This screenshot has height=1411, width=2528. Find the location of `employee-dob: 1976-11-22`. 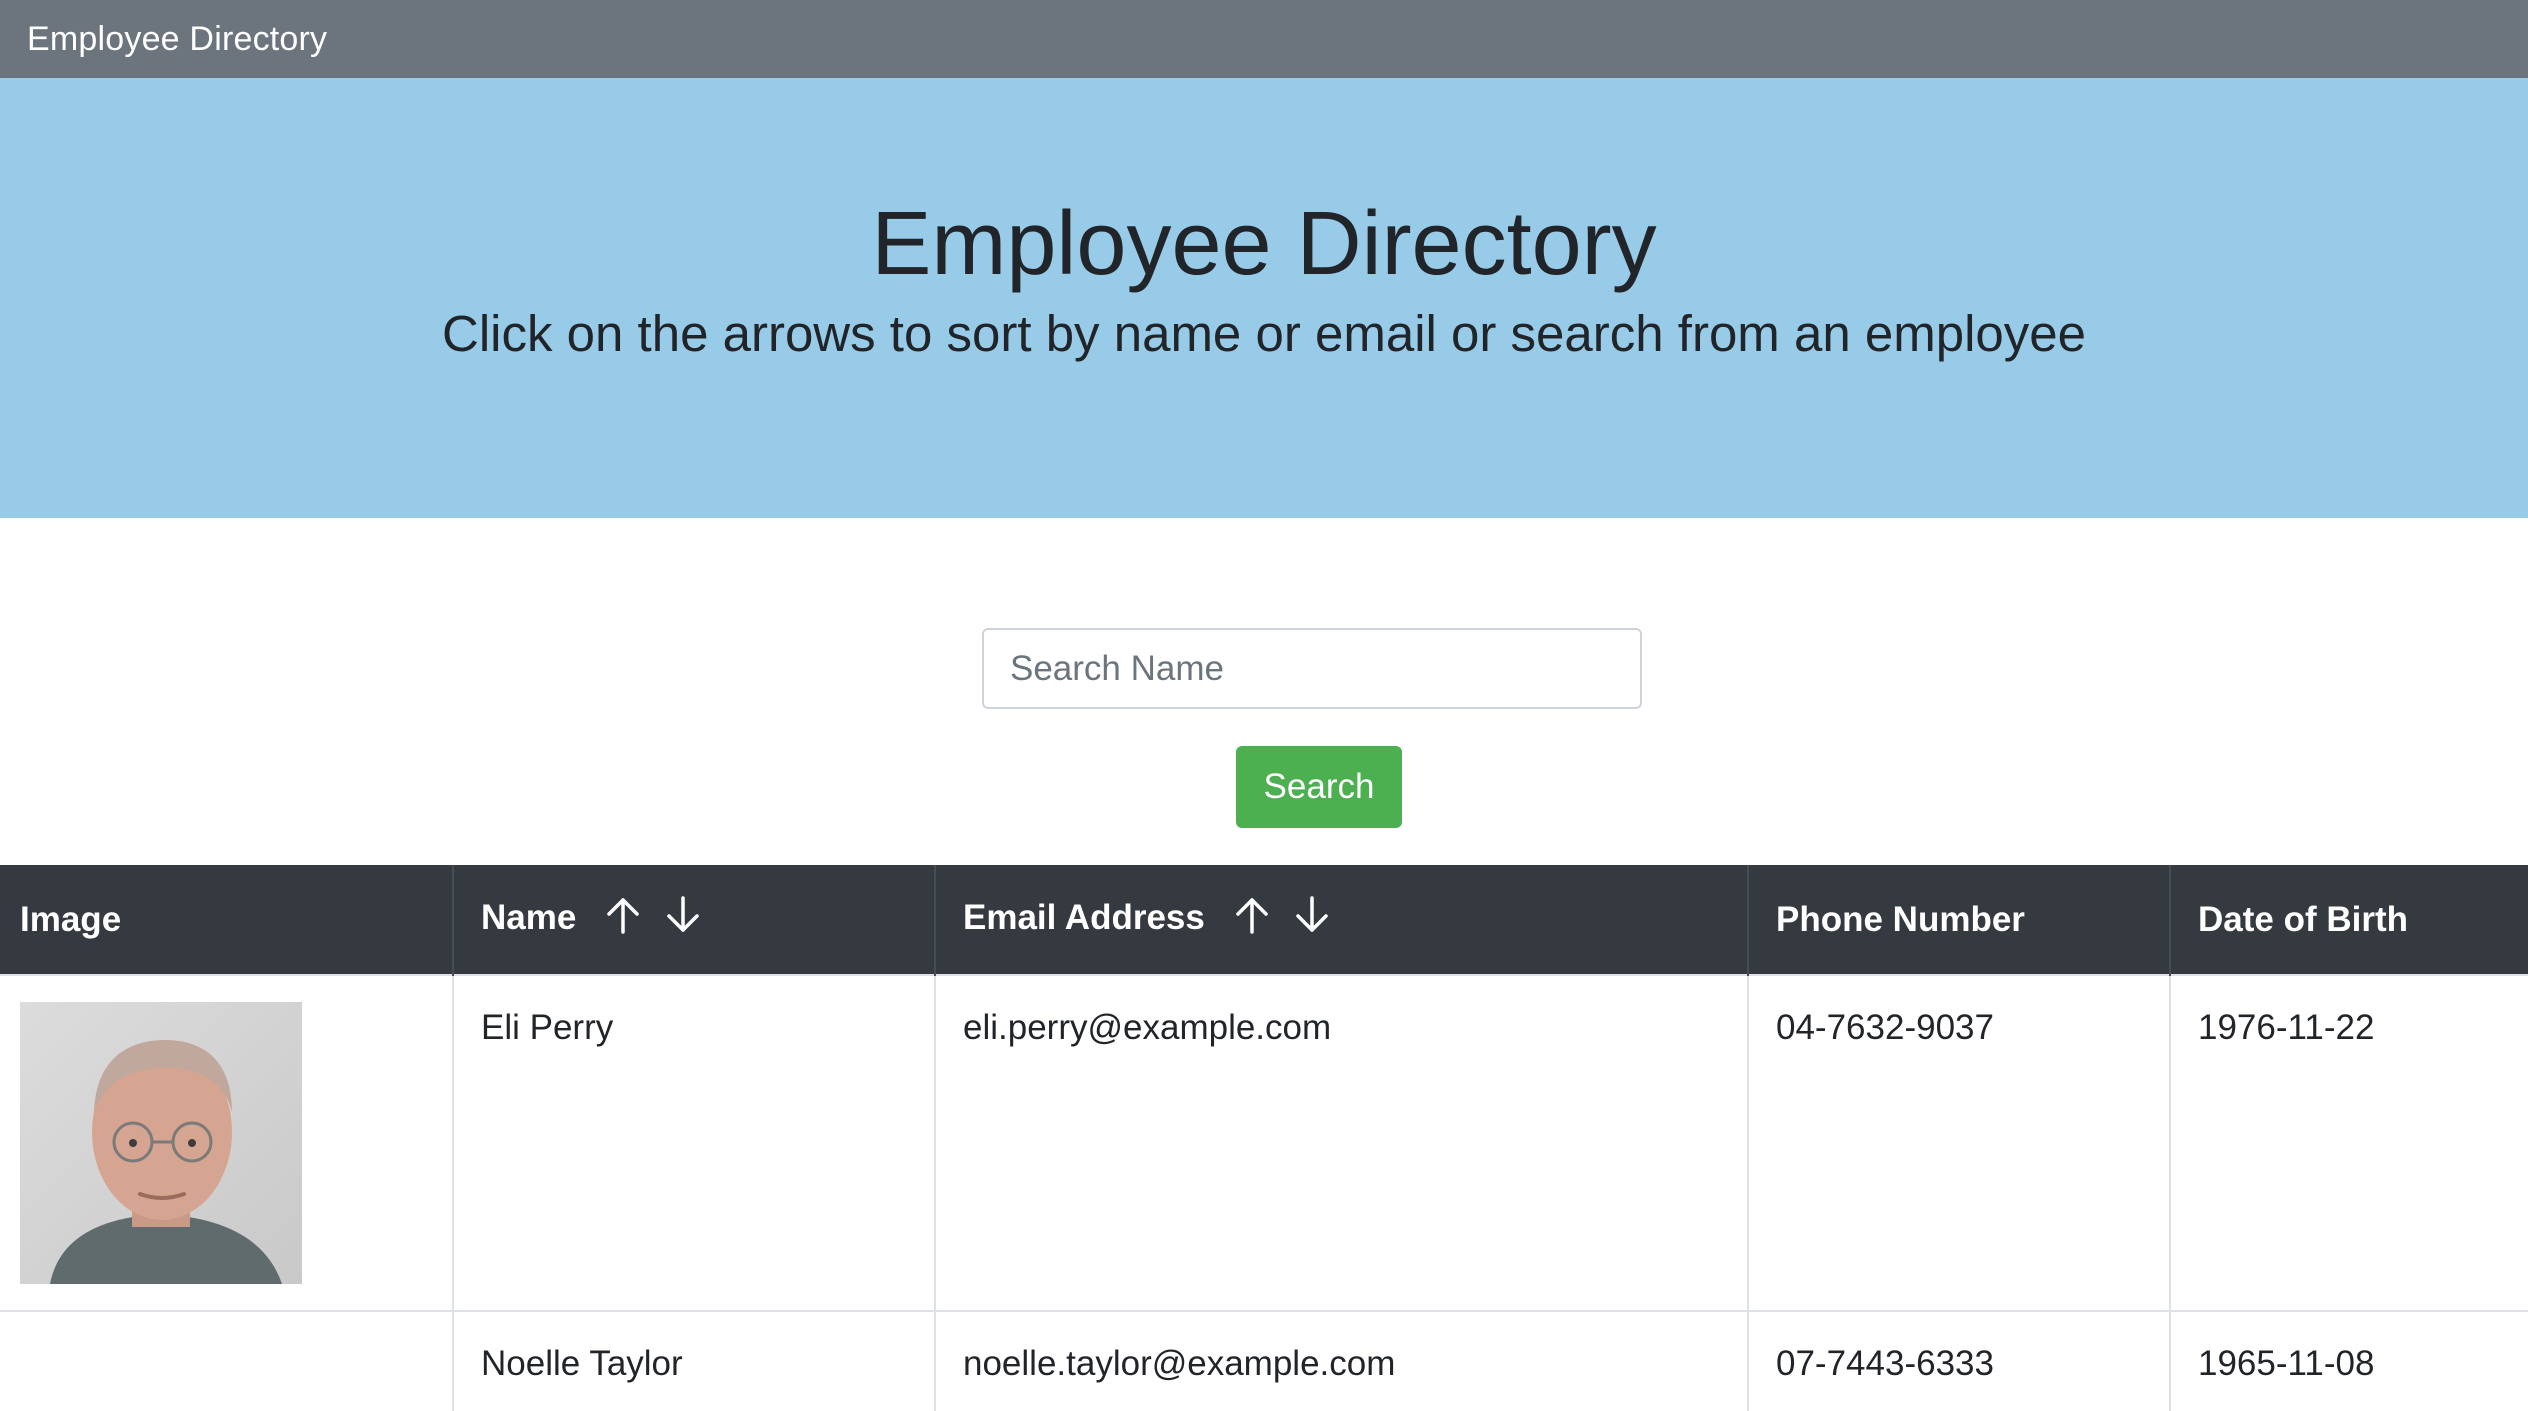

employee-dob: 1976-11-22 is located at coordinates (2349, 1142).